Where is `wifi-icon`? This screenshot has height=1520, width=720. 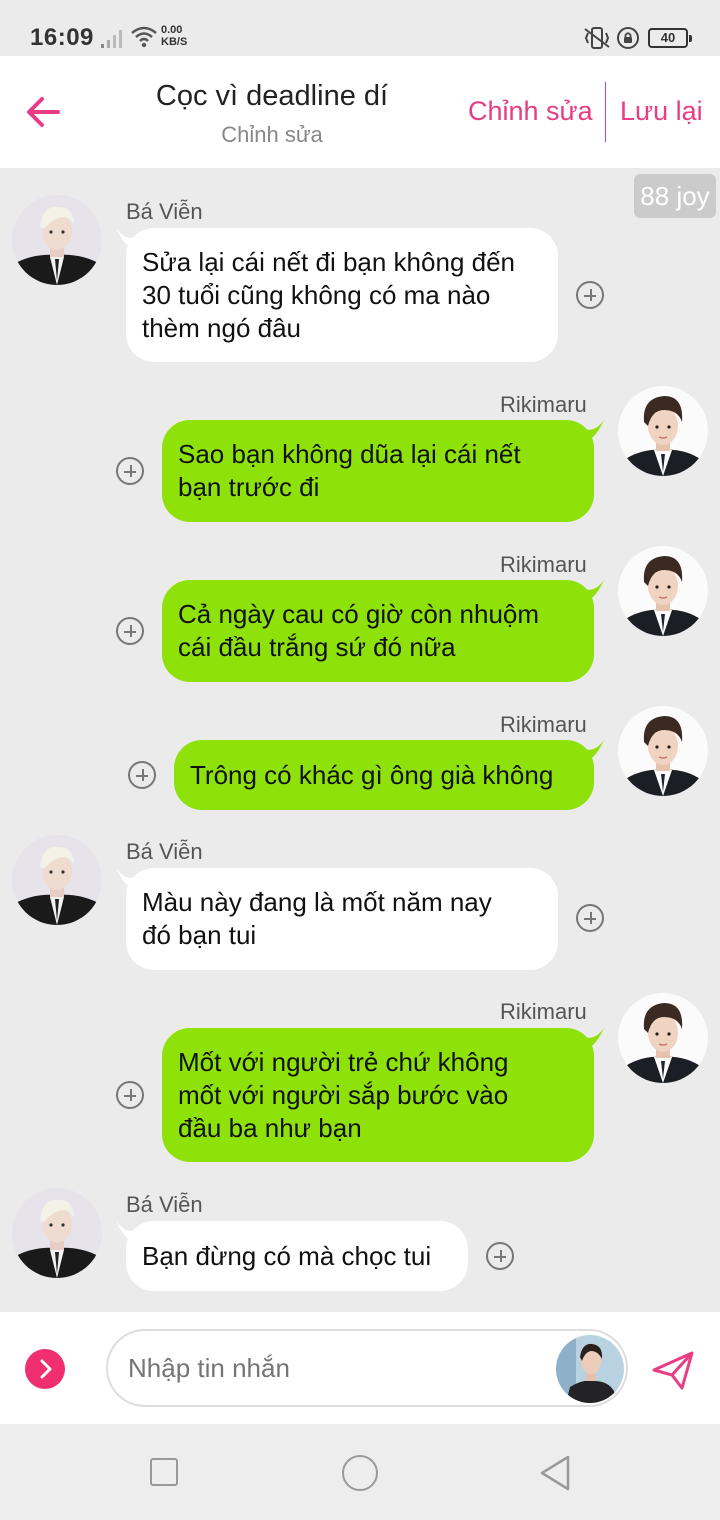 wifi-icon is located at coordinates (144, 37).